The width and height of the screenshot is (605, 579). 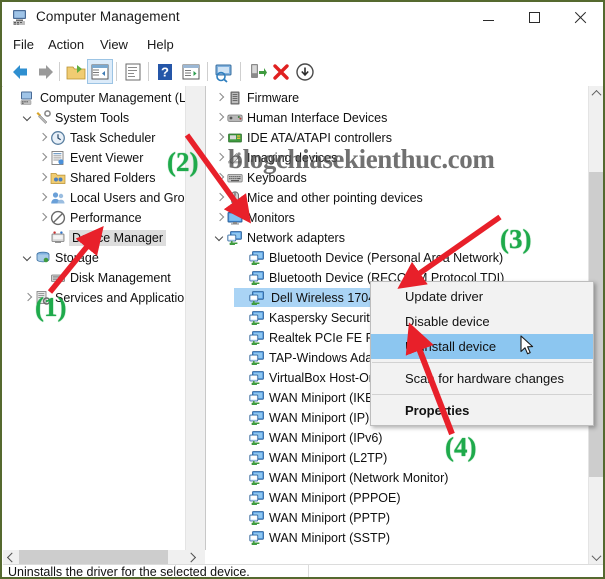 What do you see at coordinates (93, 557) in the screenshot?
I see `horizontal-scroll-thumb` at bounding box center [93, 557].